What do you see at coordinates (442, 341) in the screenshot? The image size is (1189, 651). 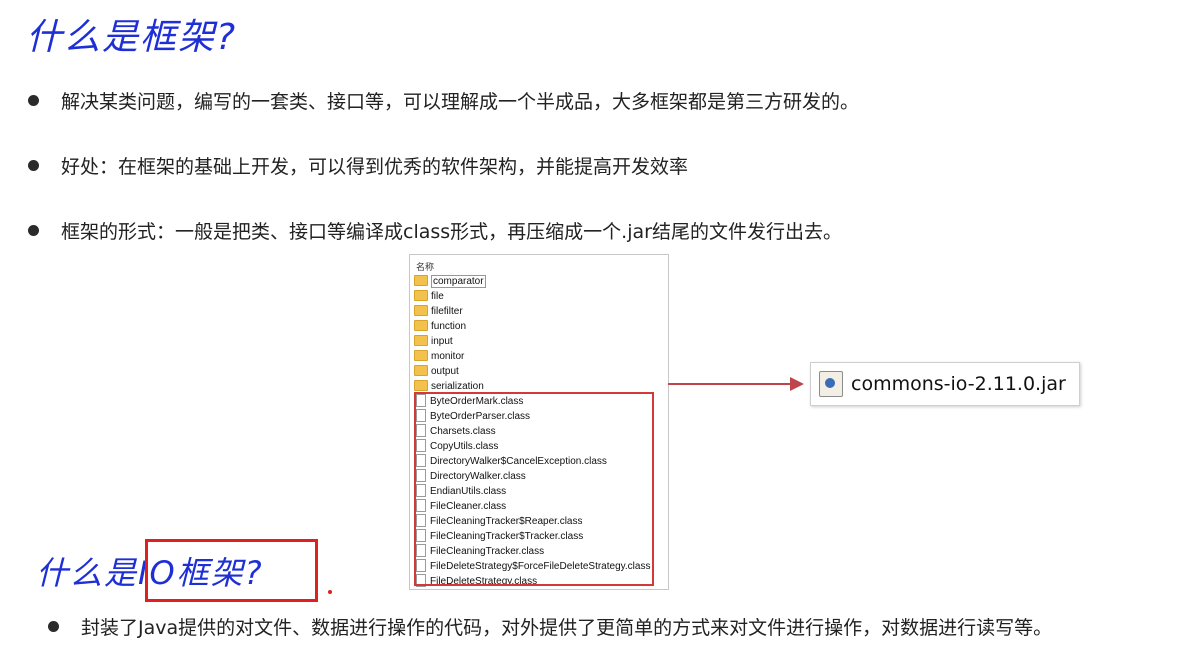 I see `folder-label: input` at bounding box center [442, 341].